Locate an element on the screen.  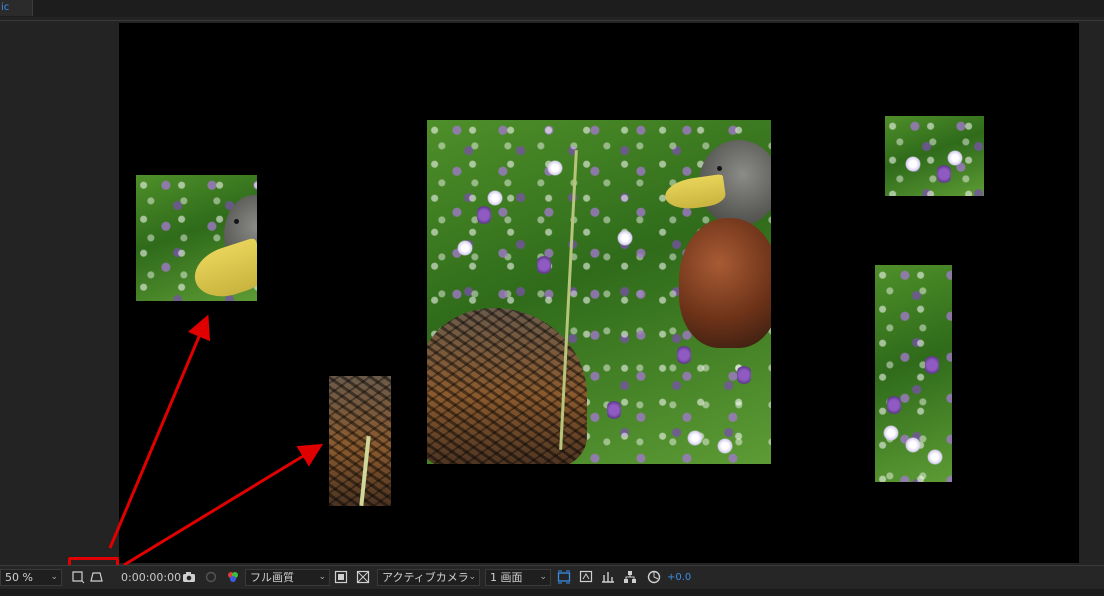
camera-value: アクティブカメラ is located at coordinates (425, 577).